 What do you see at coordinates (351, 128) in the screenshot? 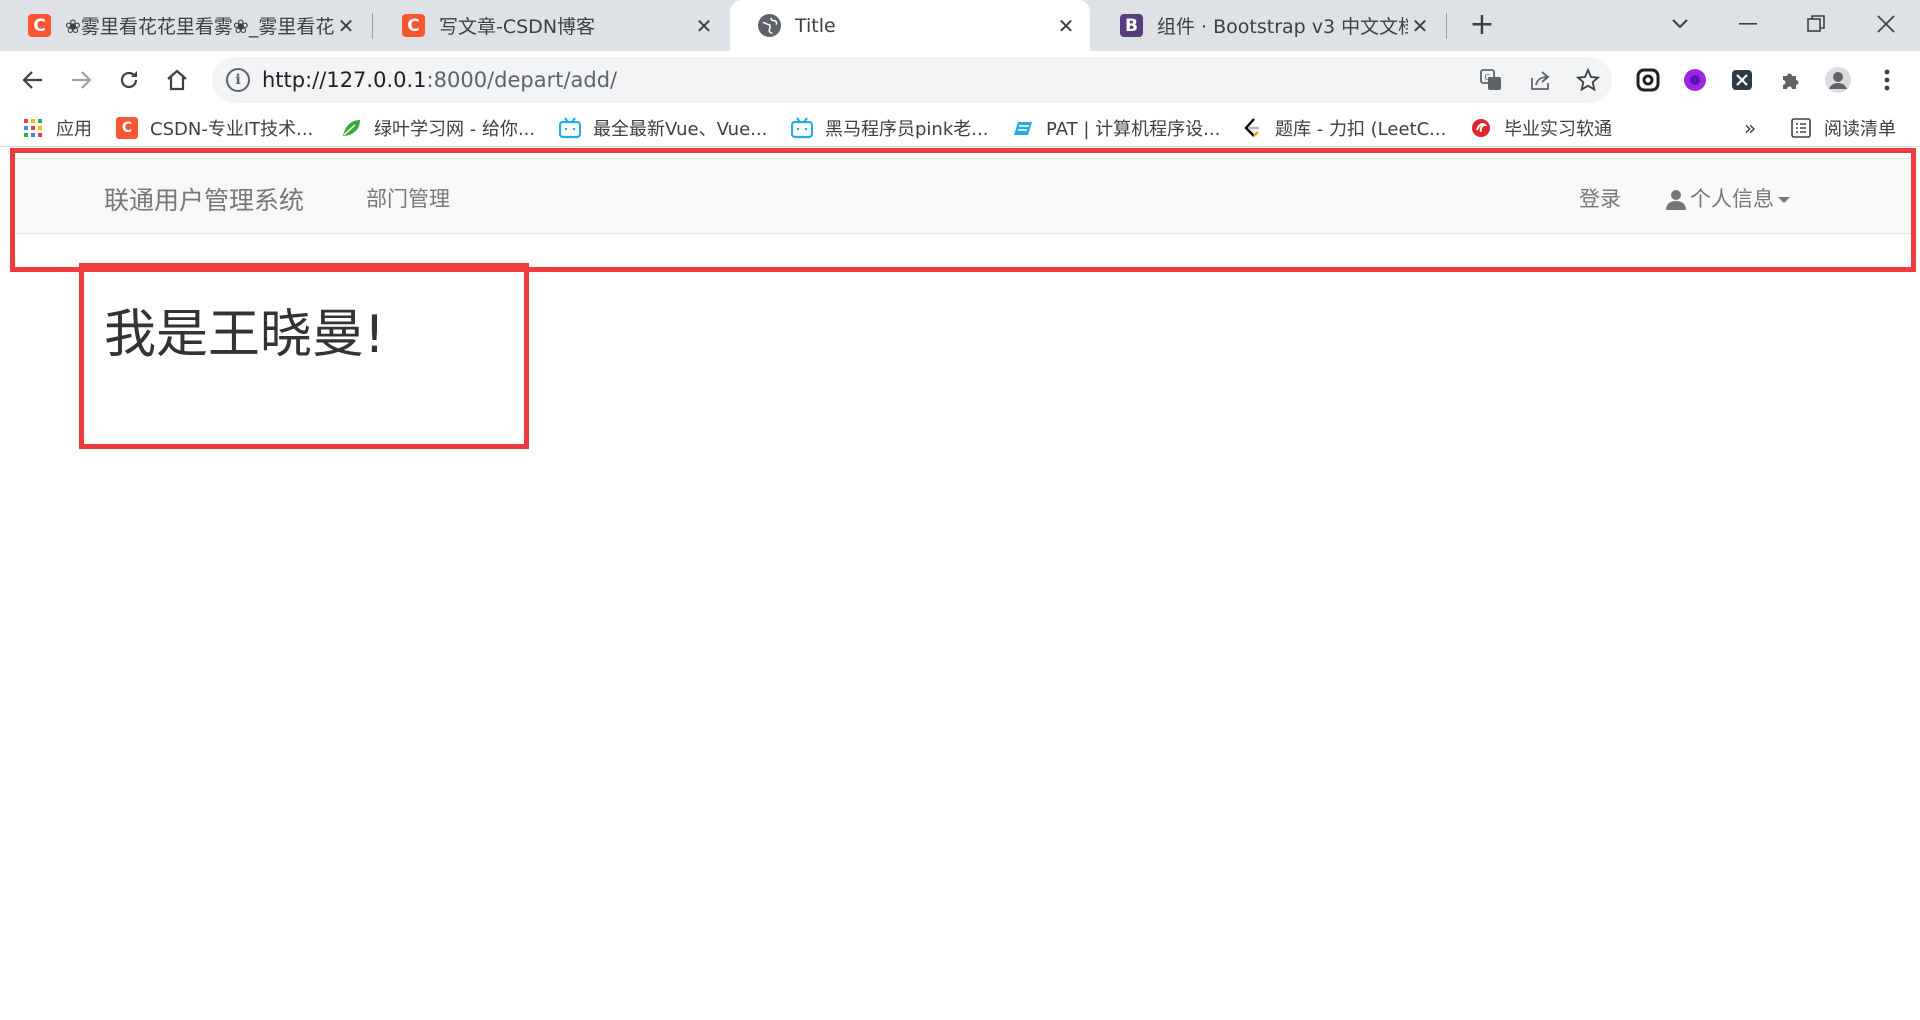
I see `leaf-icon` at bounding box center [351, 128].